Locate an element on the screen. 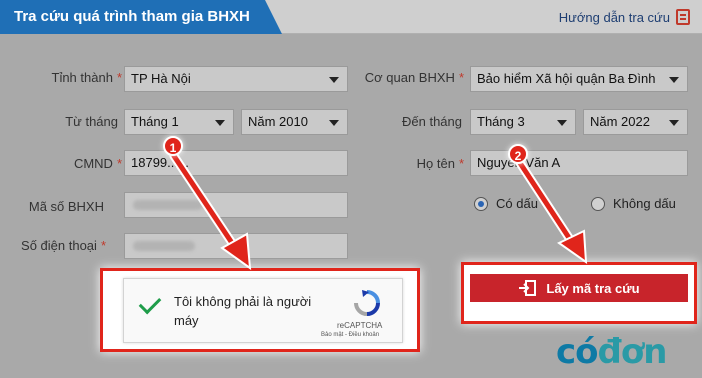 Image resolution: width=702 pixels, height=378 pixels. watermark-logo: cóđơn is located at coordinates (611, 352).